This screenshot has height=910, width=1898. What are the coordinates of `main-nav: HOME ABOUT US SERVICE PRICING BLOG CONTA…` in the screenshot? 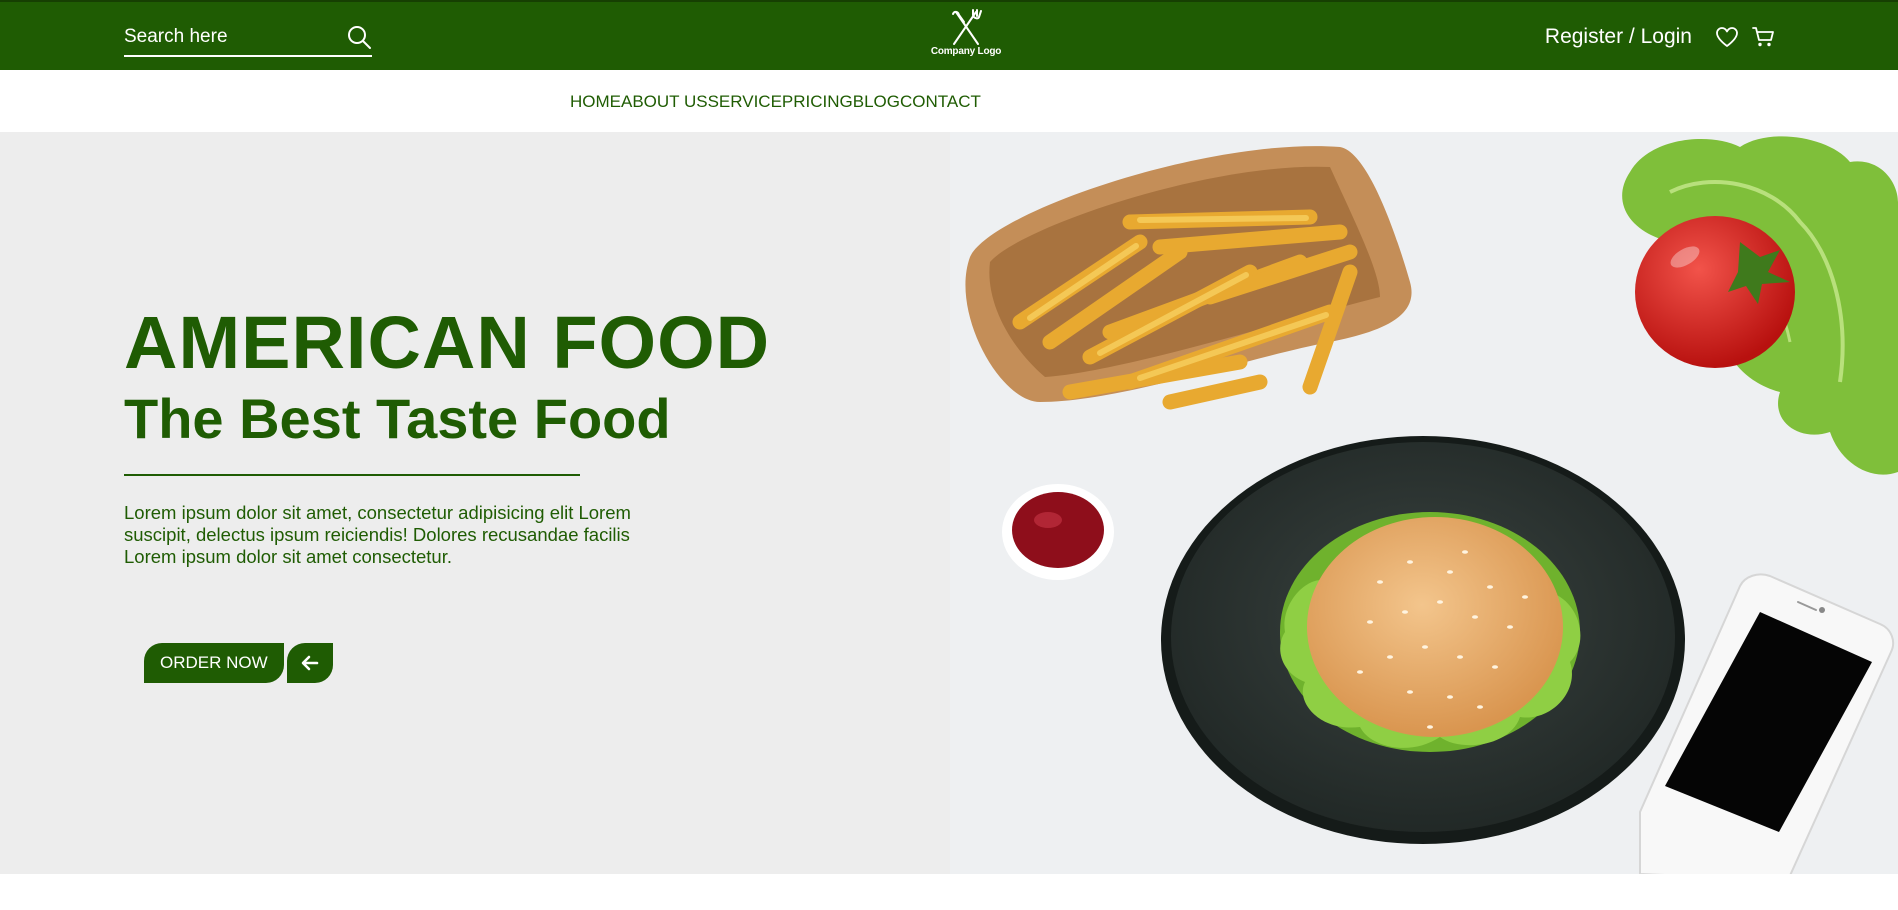 It's located at (949, 101).